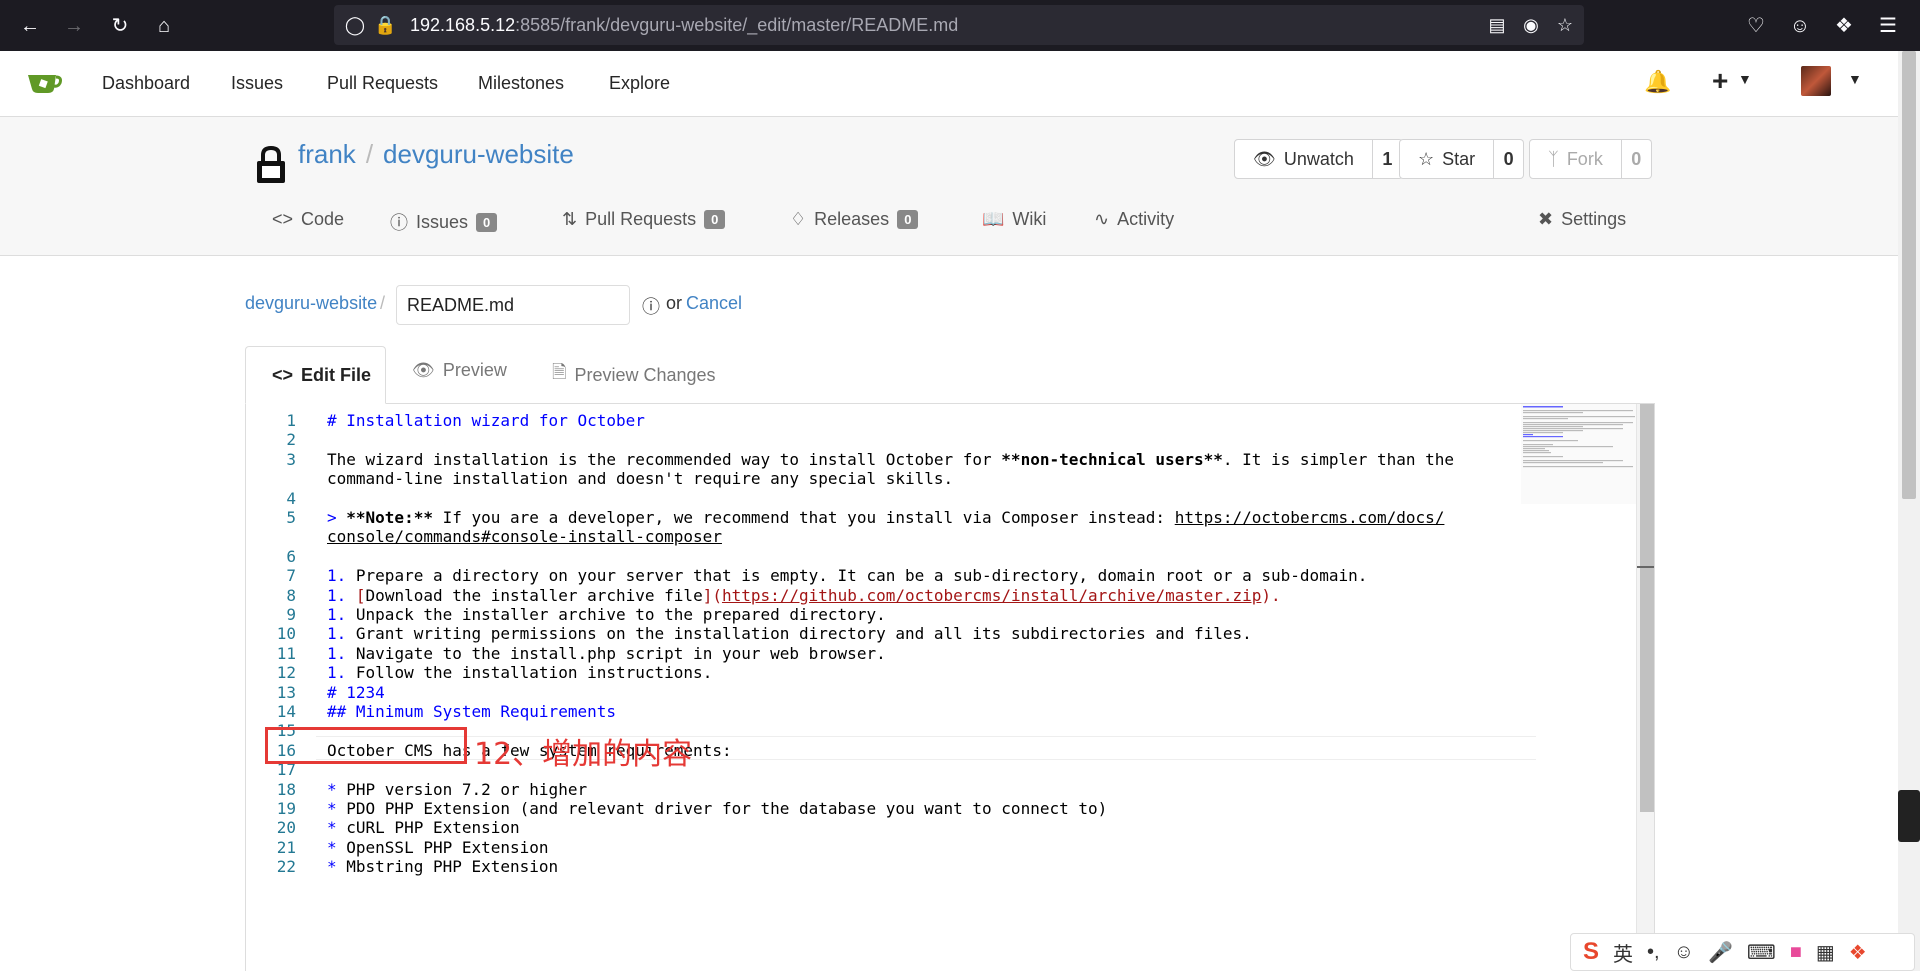 The height and width of the screenshot is (971, 1920). What do you see at coordinates (1684, 952) in the screenshot?
I see `emoji-icon: ☺` at bounding box center [1684, 952].